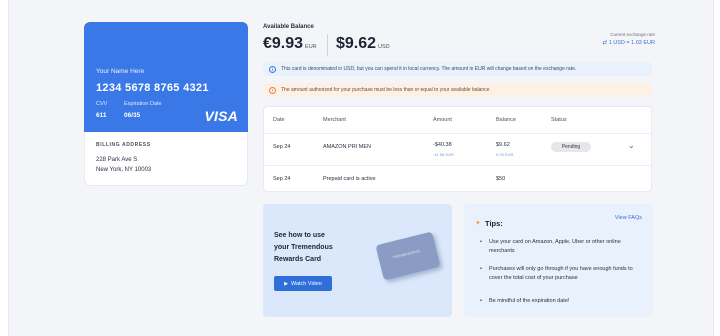 The image size is (720, 336). I want to click on warning-icon: !, so click(272, 90).